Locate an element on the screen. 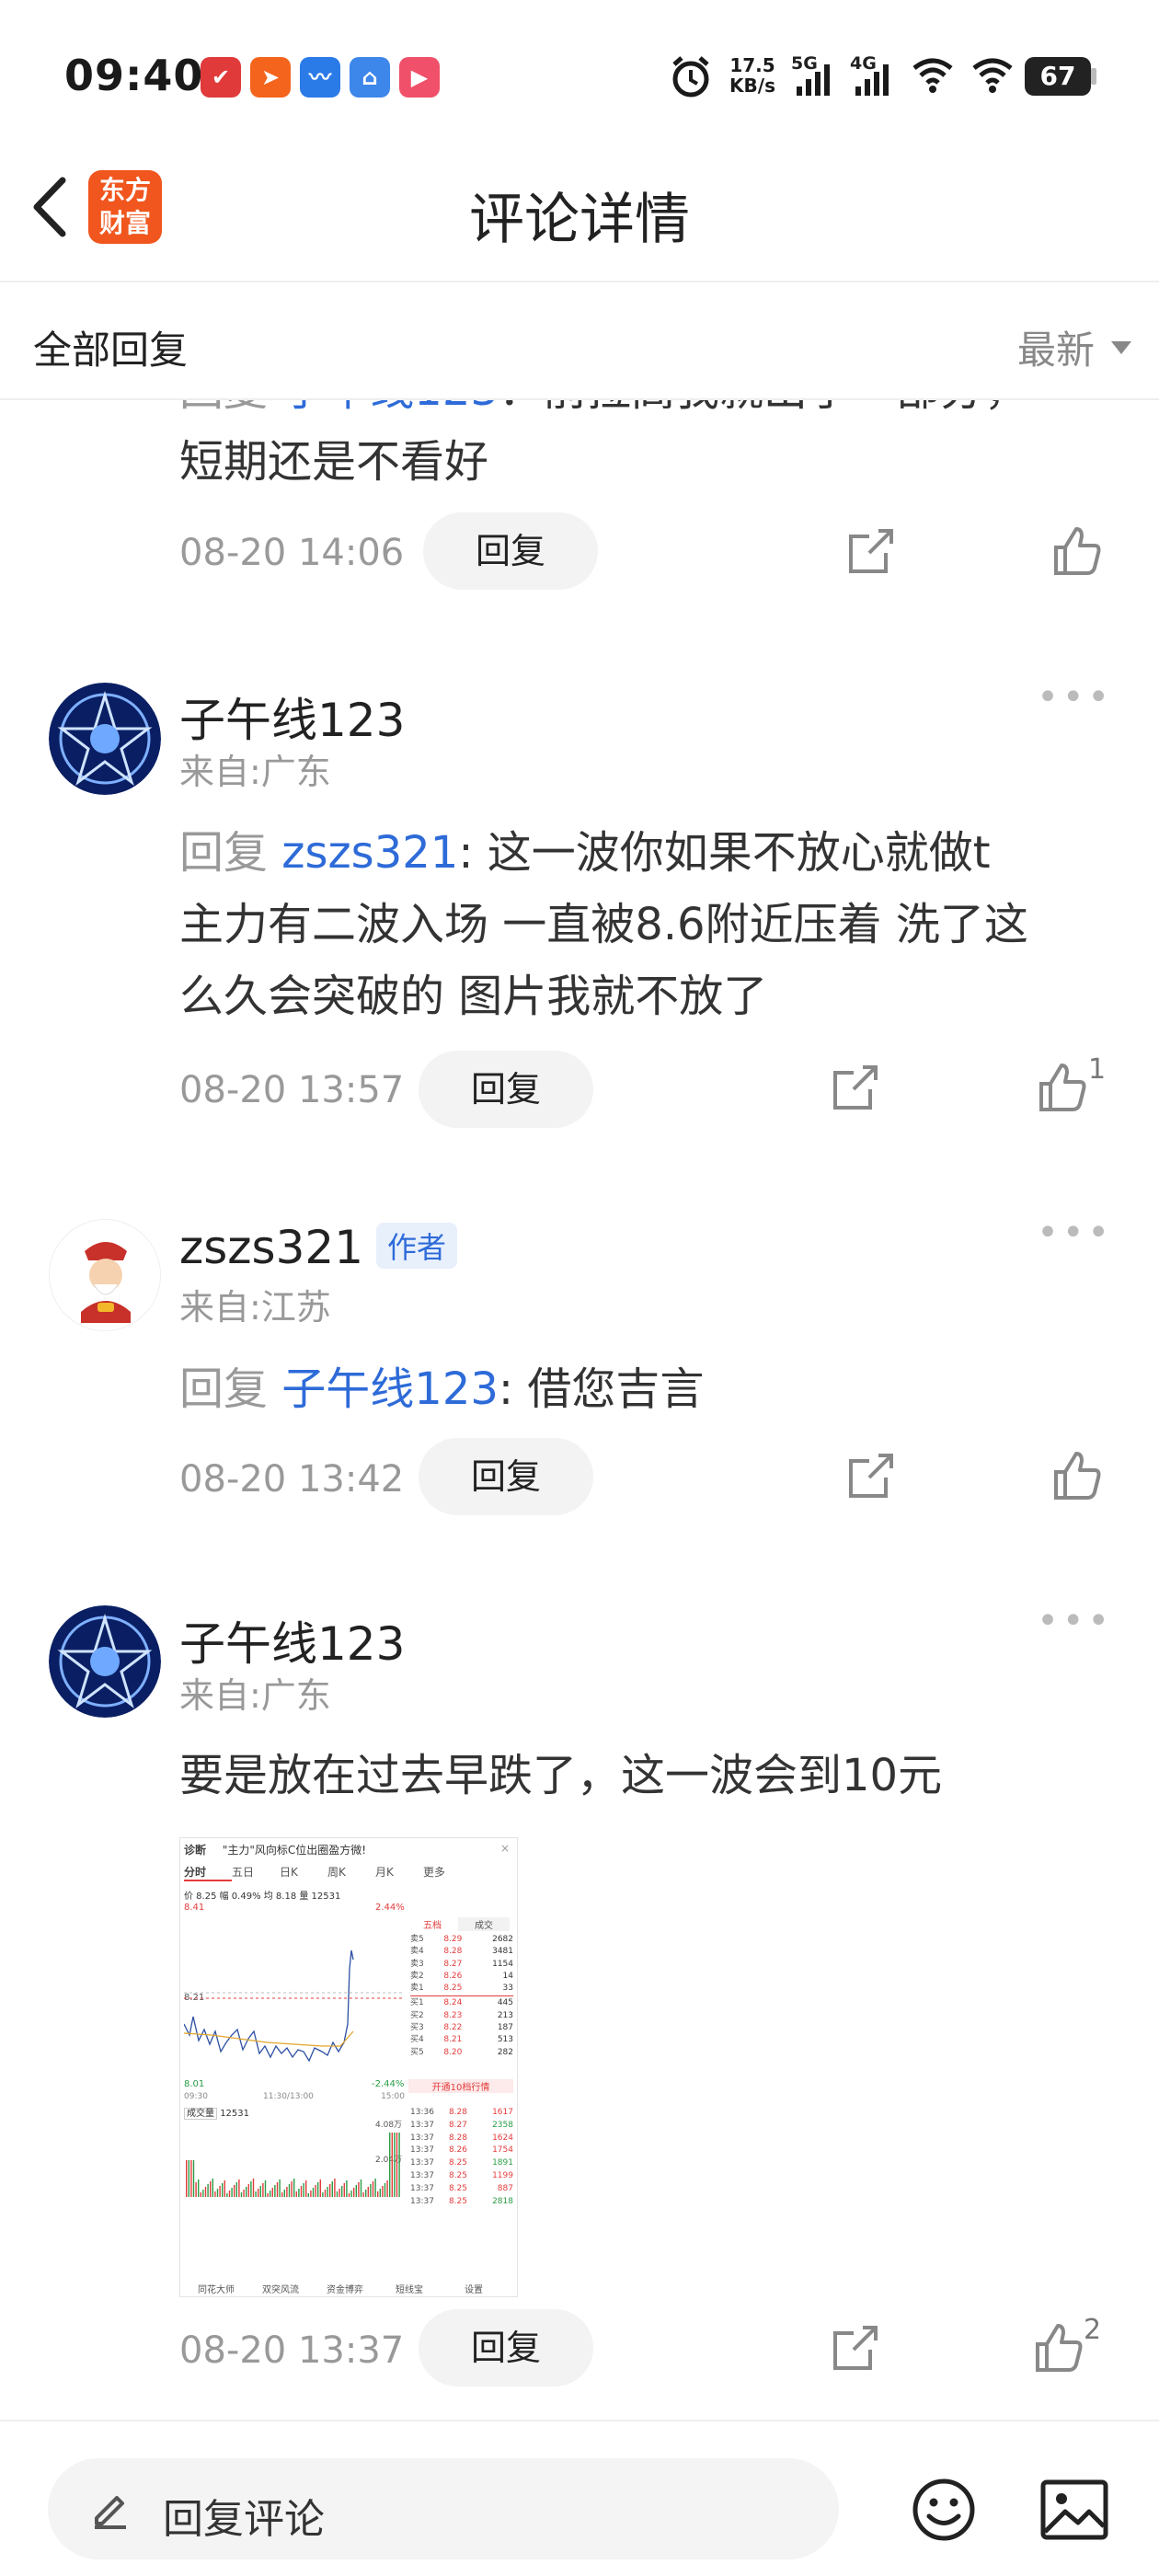  orderbook-vol: 3481 is located at coordinates (502, 1952).